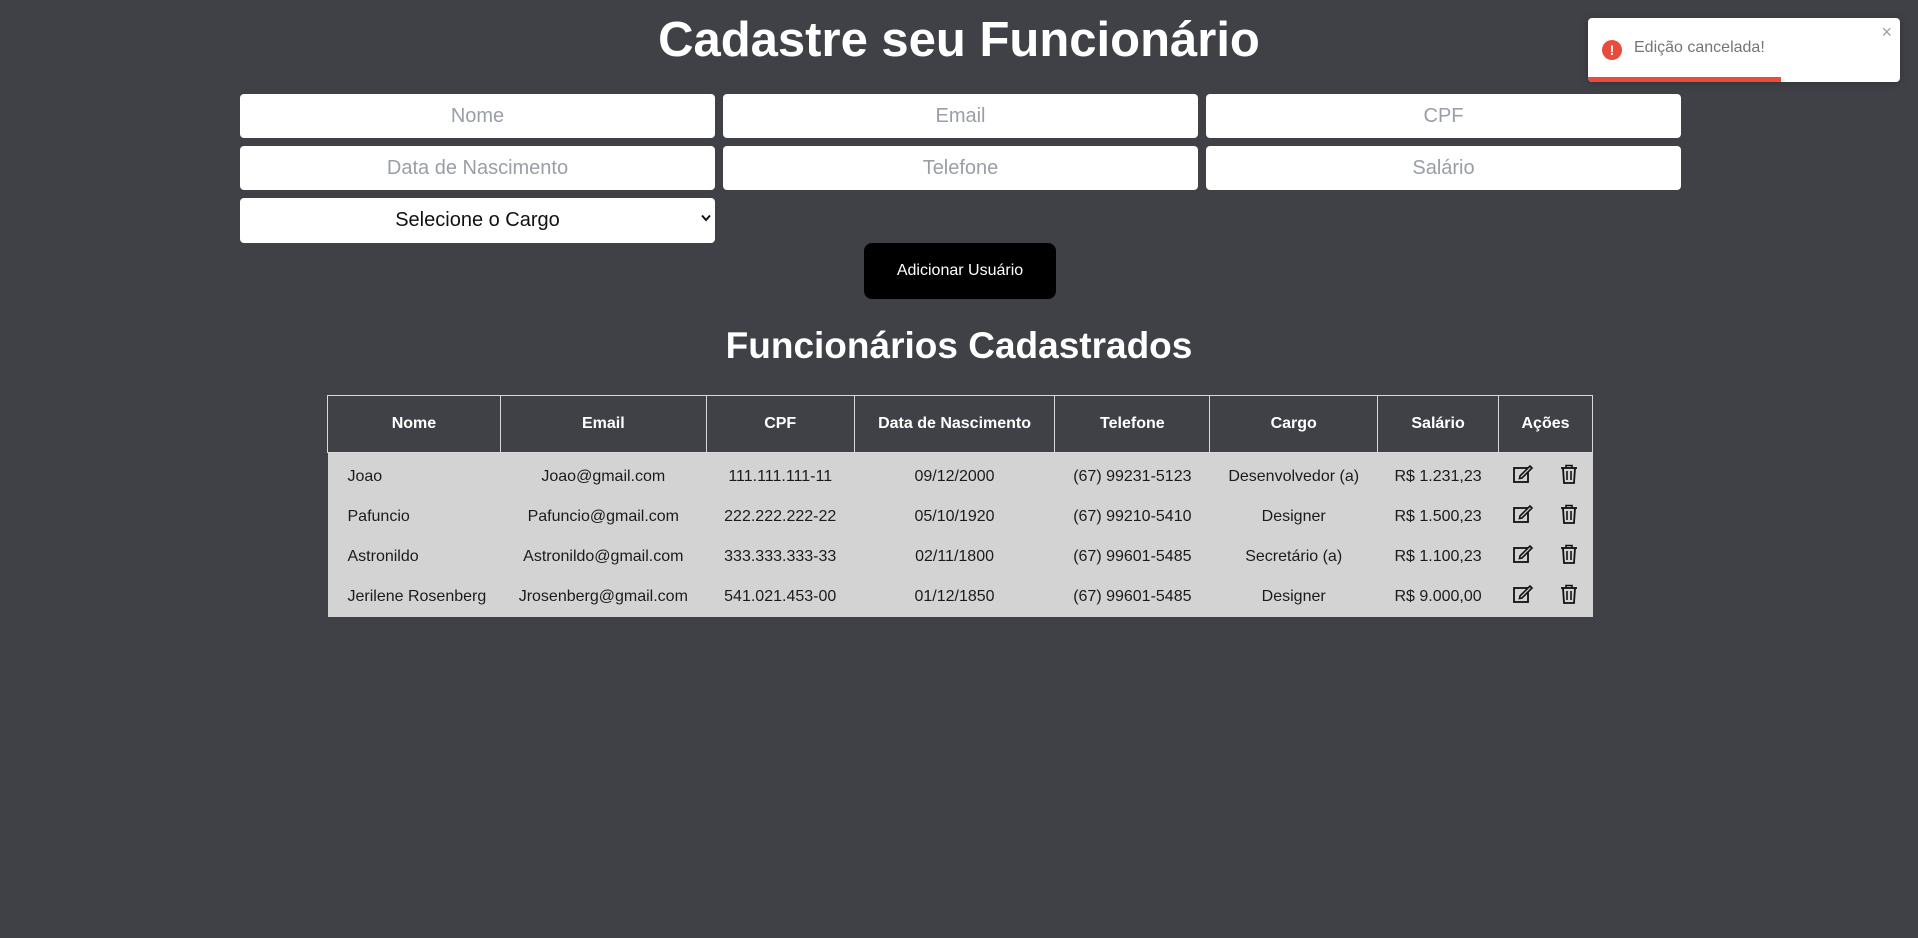 Image resolution: width=1918 pixels, height=938 pixels. I want to click on column-header-email: Email, so click(603, 424).